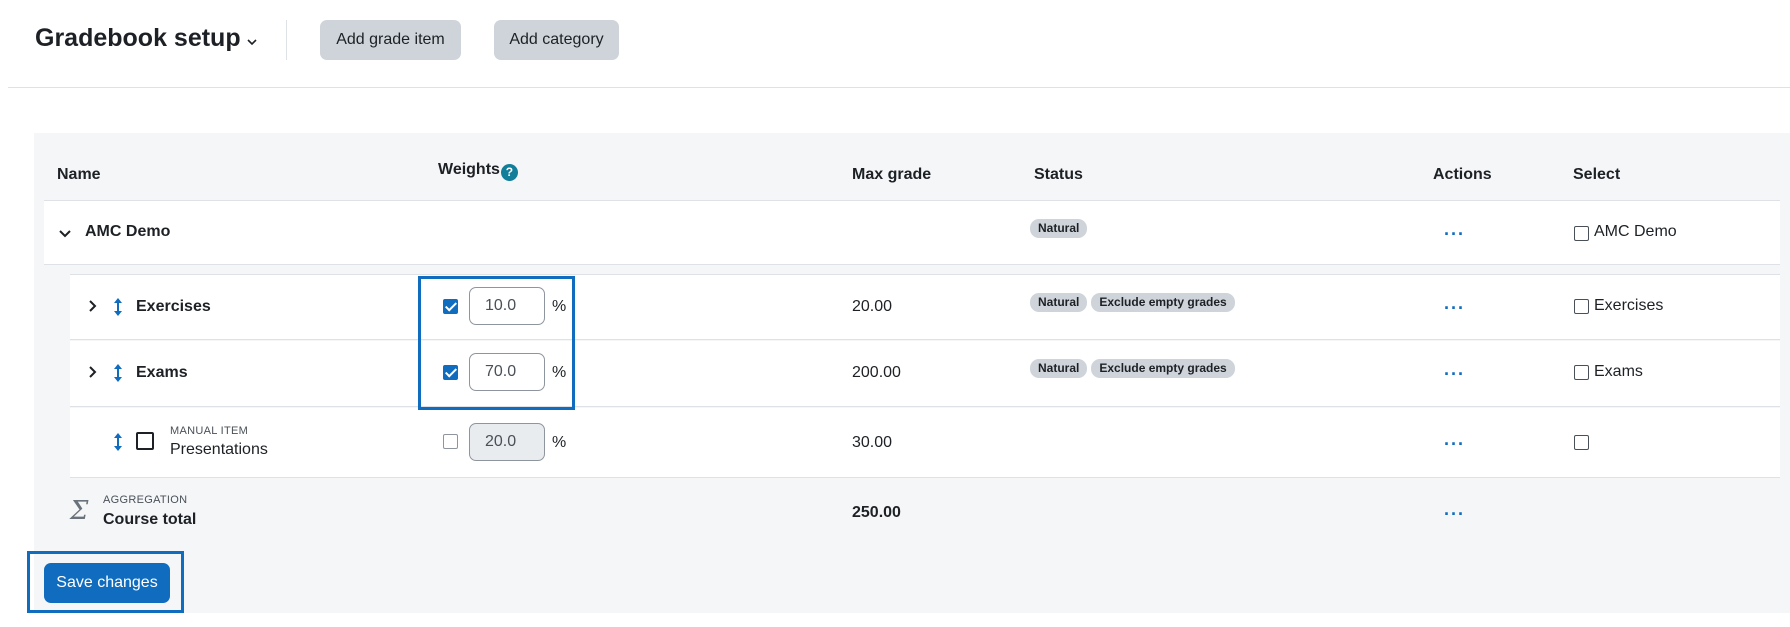 The width and height of the screenshot is (1790, 627). I want to click on sigma-icon: Σ, so click(79, 511).